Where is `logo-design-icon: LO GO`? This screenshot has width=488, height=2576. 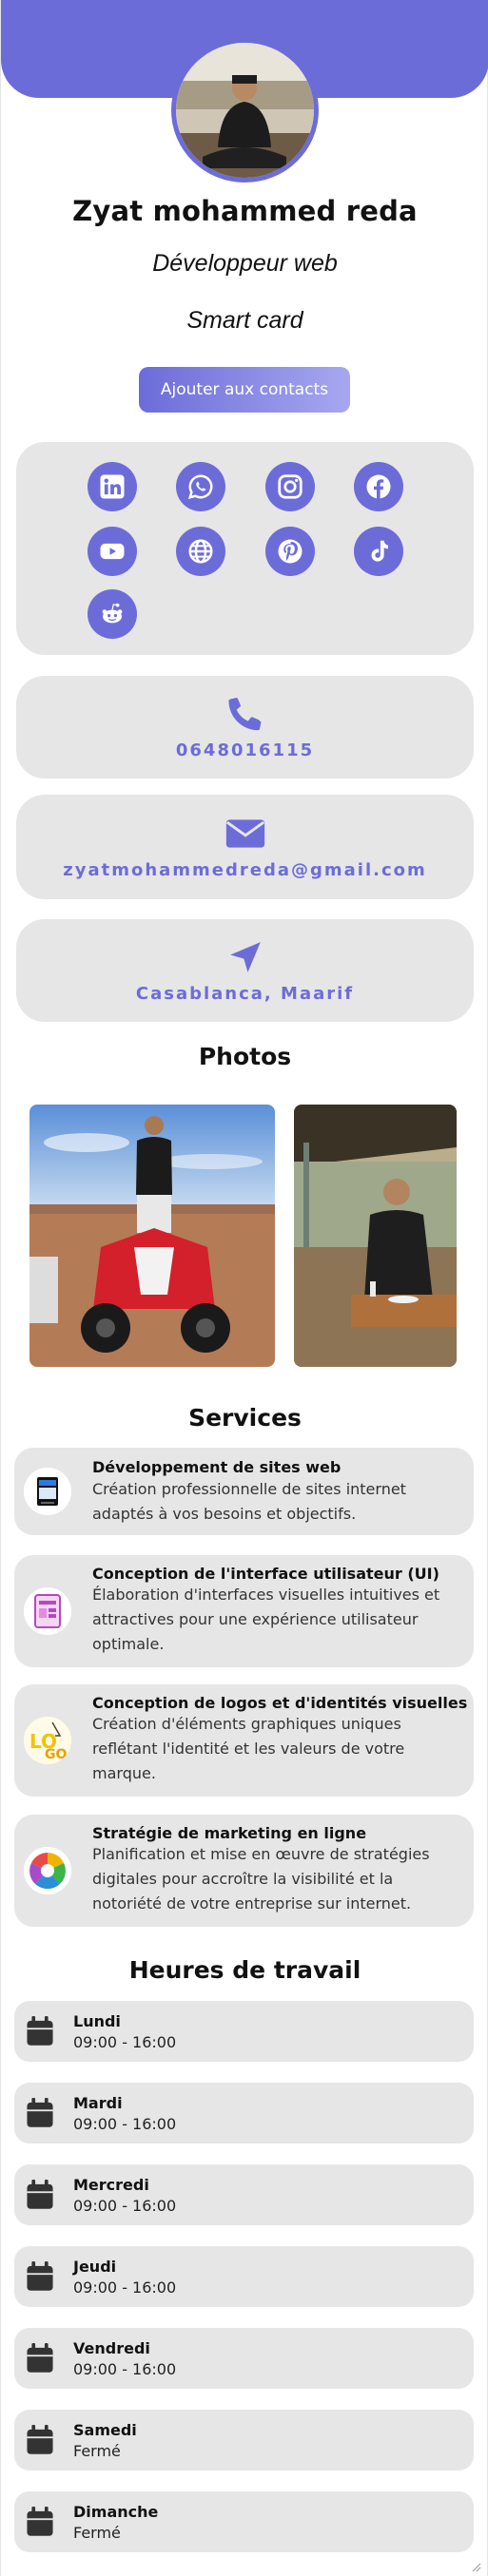 logo-design-icon: LO GO is located at coordinates (47, 1740).